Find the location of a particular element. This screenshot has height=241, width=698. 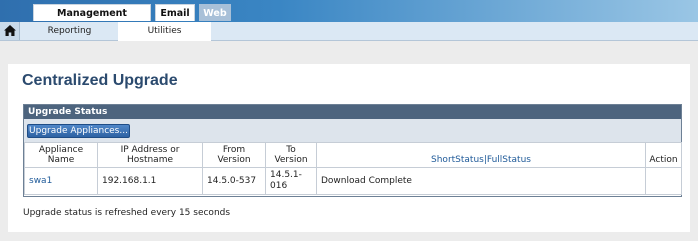

home-button is located at coordinates (10, 31).